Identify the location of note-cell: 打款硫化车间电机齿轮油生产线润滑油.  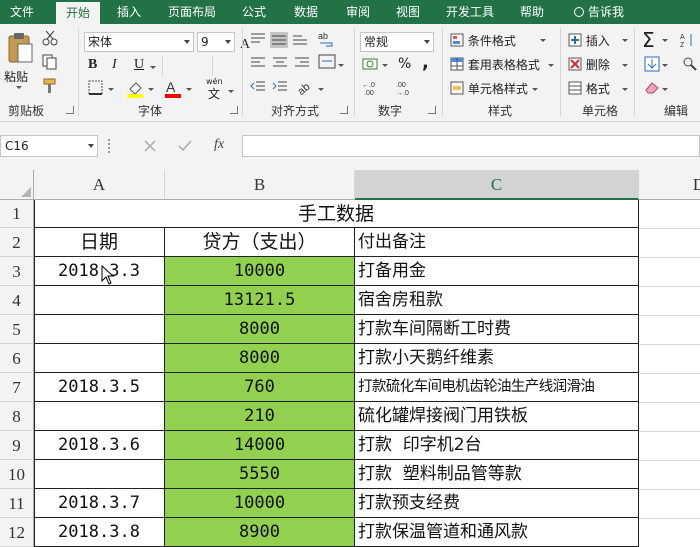
(497, 387).